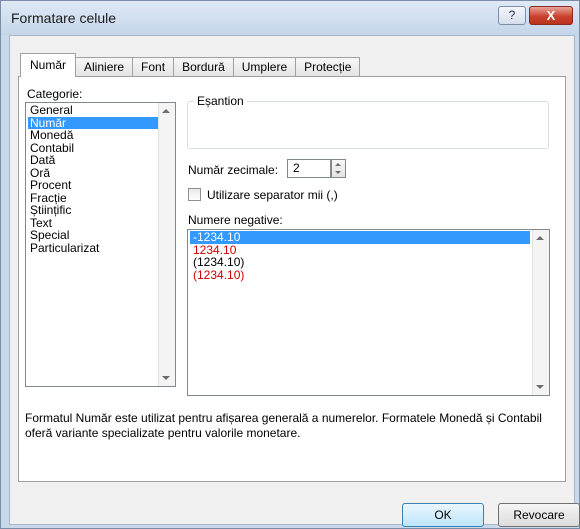 This screenshot has width=580, height=529. What do you see at coordinates (368, 121) in the screenshot?
I see `sample-group: Eșantion` at bounding box center [368, 121].